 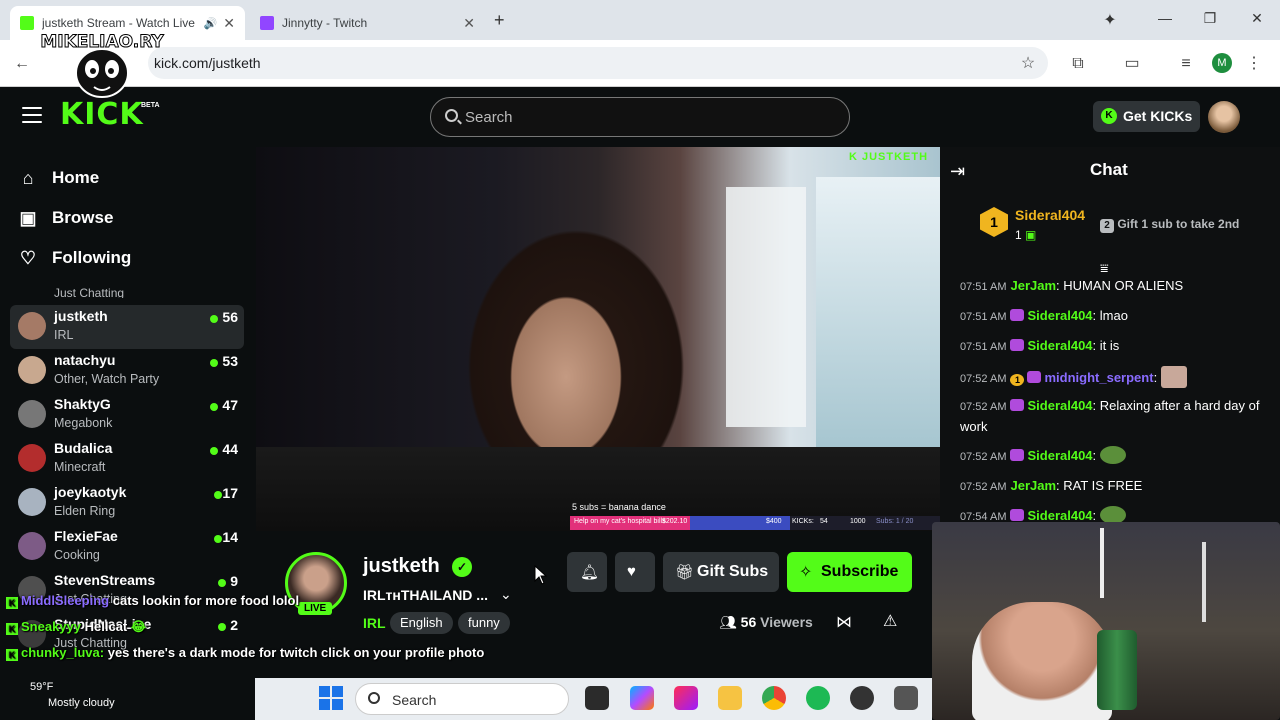 What do you see at coordinates (32, 116) in the screenshot?
I see `menu-icon` at bounding box center [32, 116].